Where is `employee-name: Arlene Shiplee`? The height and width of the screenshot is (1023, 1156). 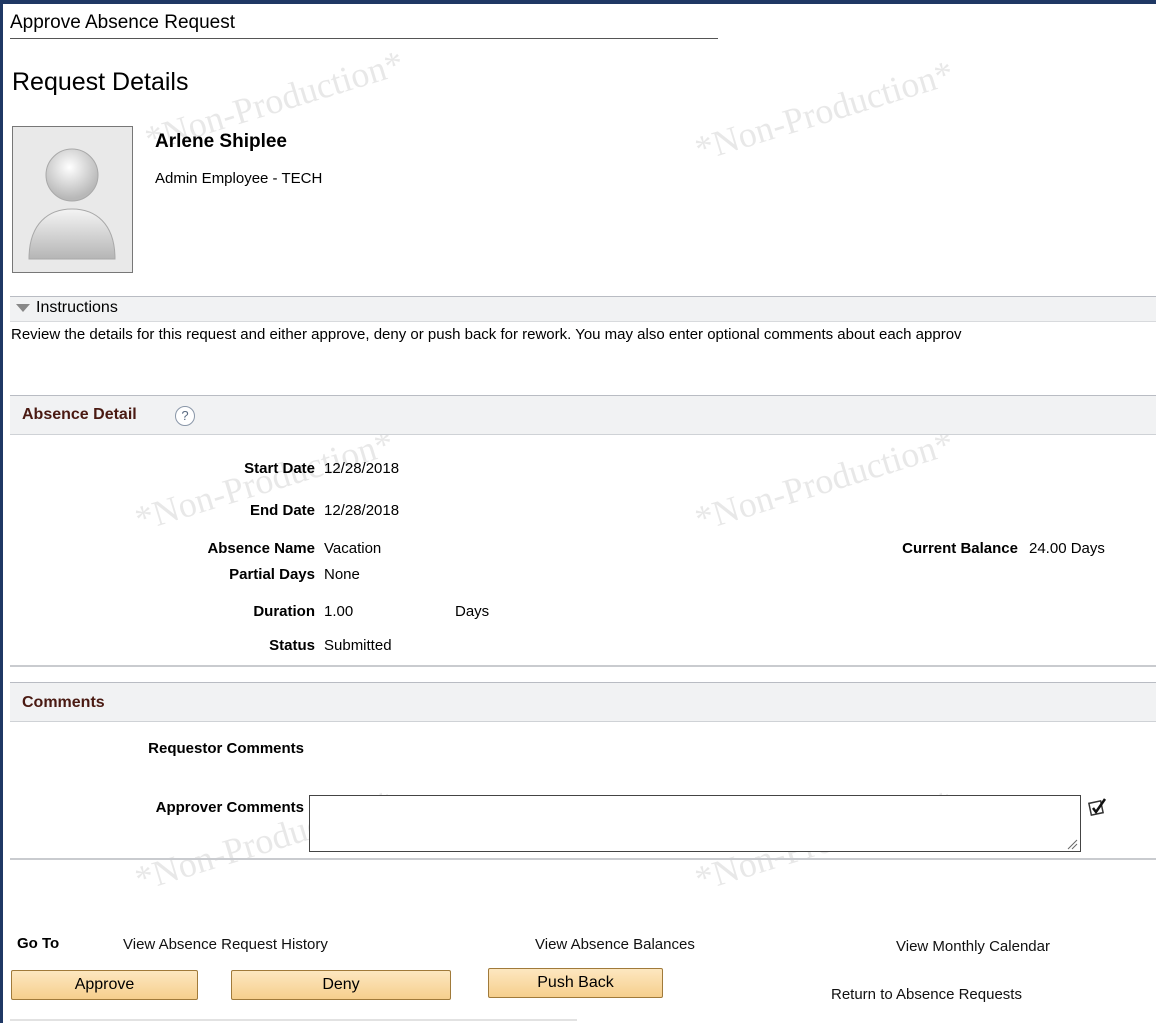
employee-name: Arlene Shiplee is located at coordinates (221, 141).